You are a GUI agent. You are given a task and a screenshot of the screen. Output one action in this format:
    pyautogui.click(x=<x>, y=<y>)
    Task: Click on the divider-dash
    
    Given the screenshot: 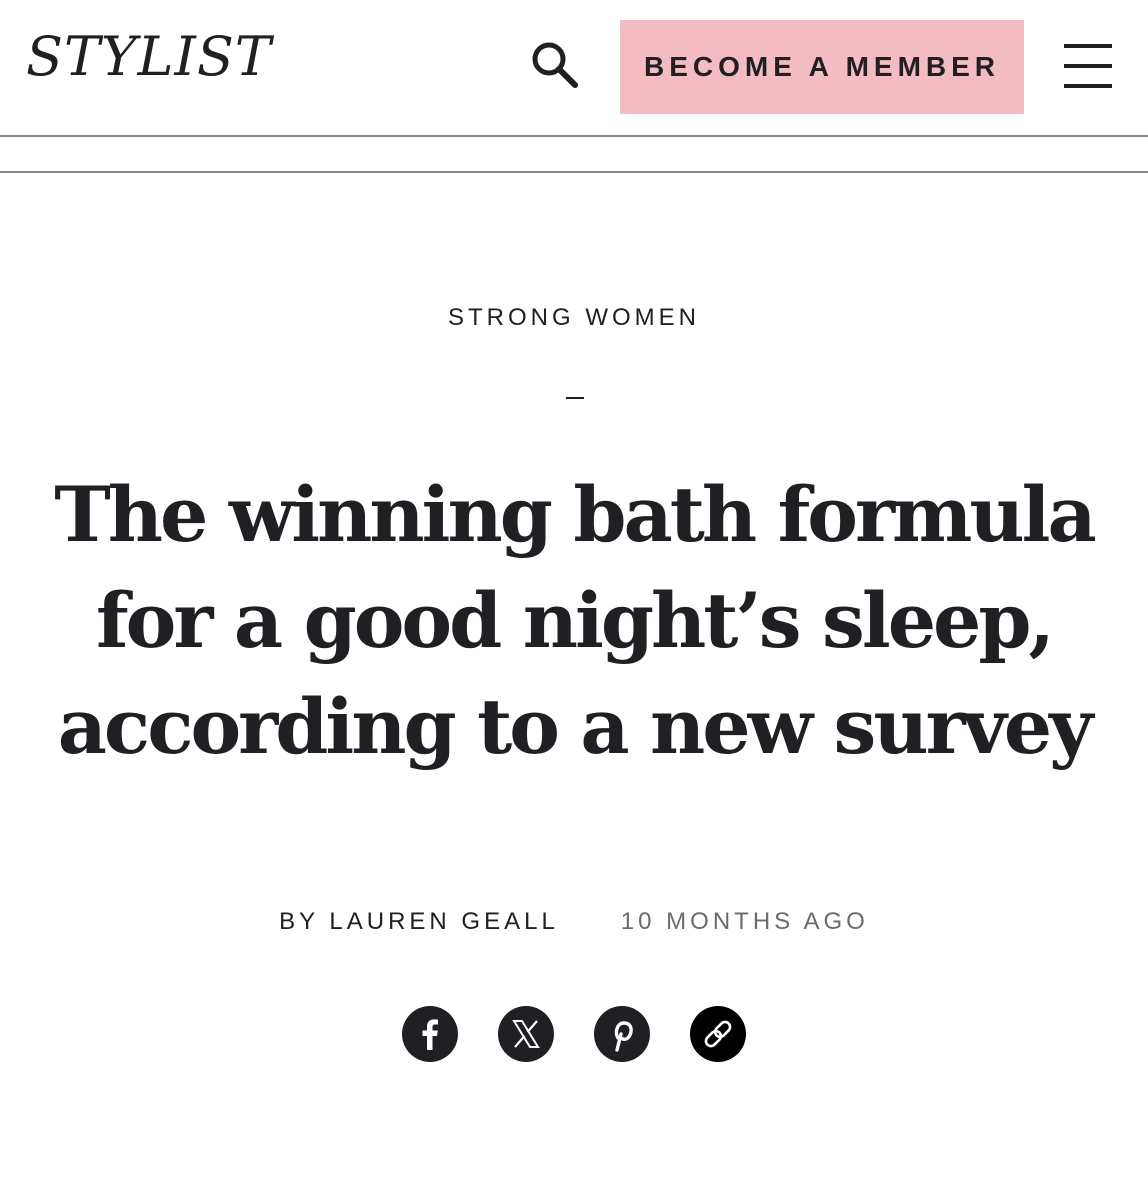 What is the action you would take?
    pyautogui.click(x=575, y=398)
    